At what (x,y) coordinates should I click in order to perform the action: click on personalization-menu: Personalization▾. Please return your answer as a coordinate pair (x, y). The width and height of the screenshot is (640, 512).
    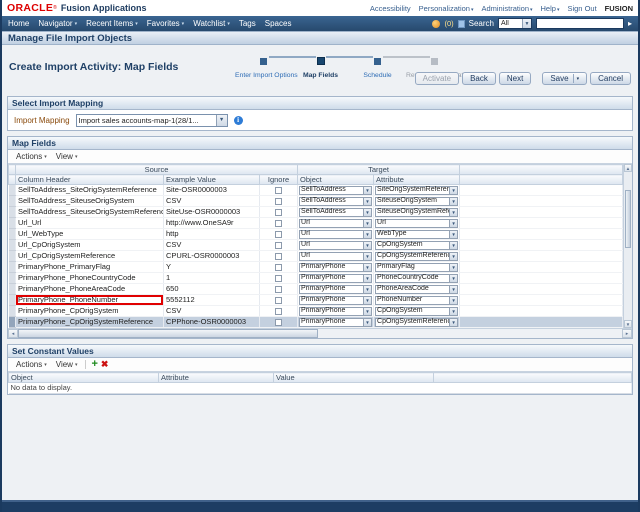
    Looking at the image, I should click on (446, 8).